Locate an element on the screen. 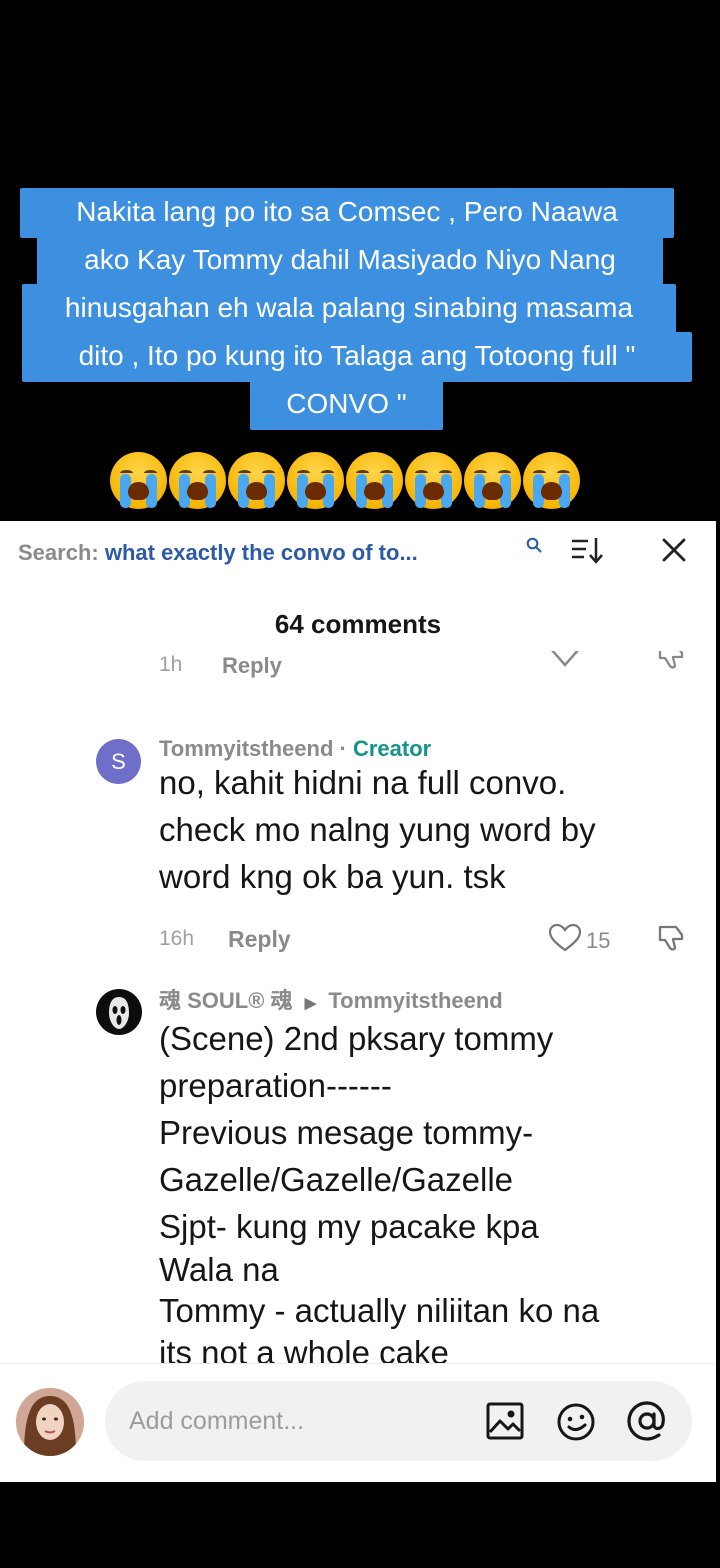 The image size is (720, 1568). like-count: 15 is located at coordinates (598, 940).